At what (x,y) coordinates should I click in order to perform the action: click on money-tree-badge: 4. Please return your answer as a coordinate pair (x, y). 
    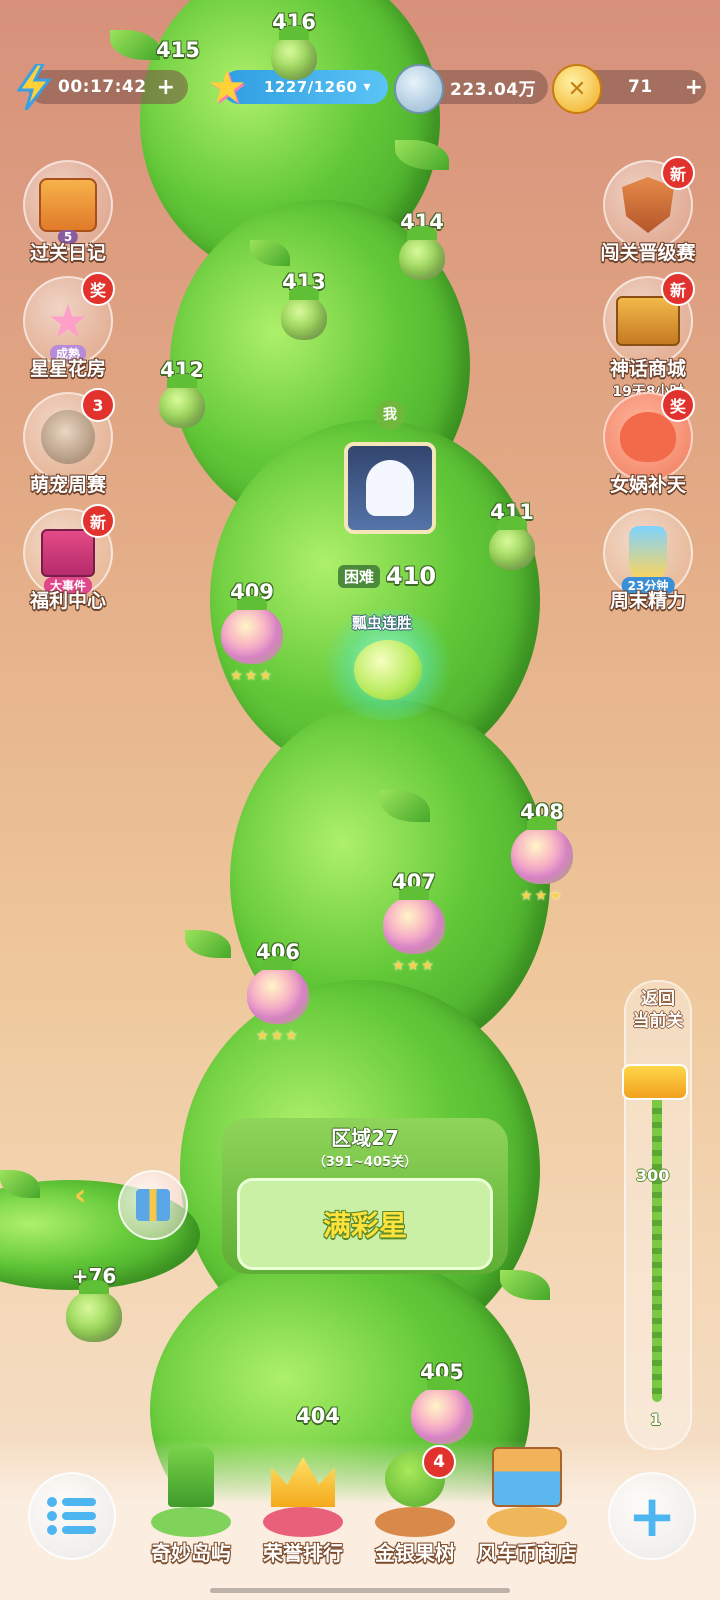
    Looking at the image, I should click on (439, 1462).